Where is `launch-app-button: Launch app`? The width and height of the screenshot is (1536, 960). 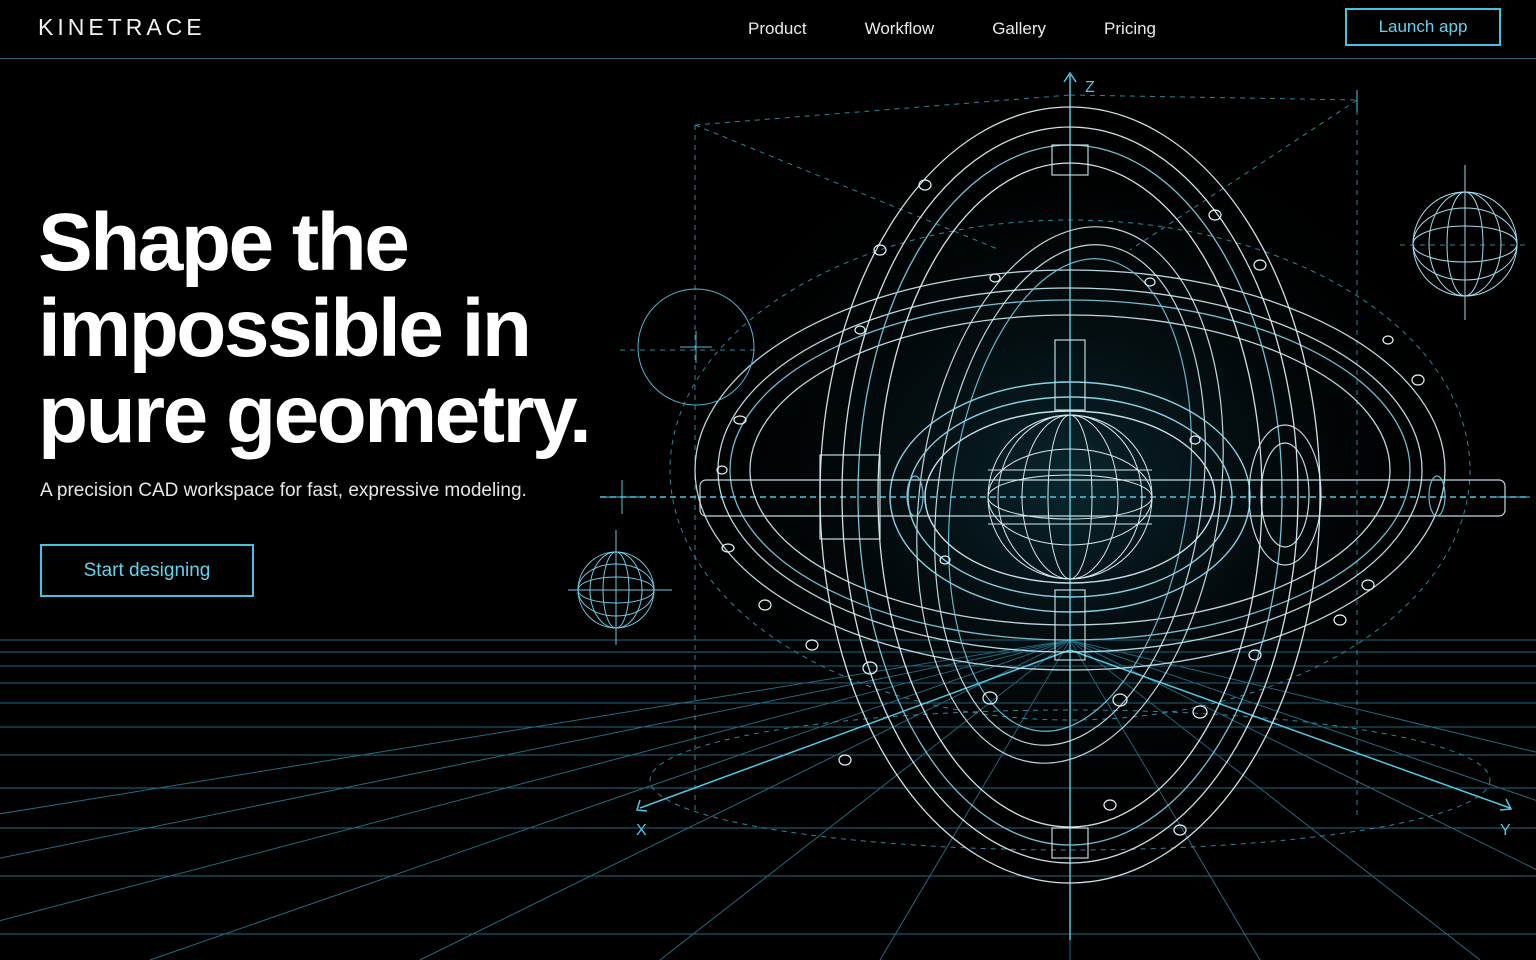
launch-app-button: Launch app is located at coordinates (1423, 27).